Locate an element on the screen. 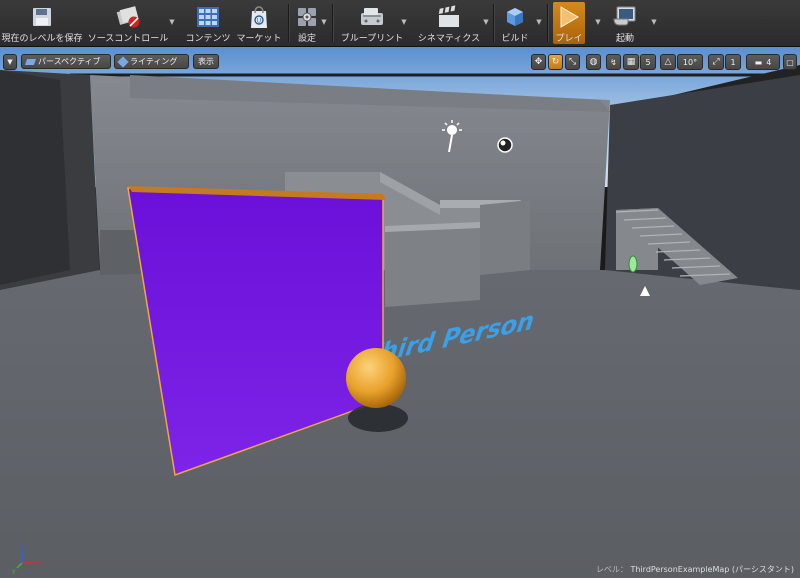  scale-snap-value: 1 is located at coordinates (733, 62).